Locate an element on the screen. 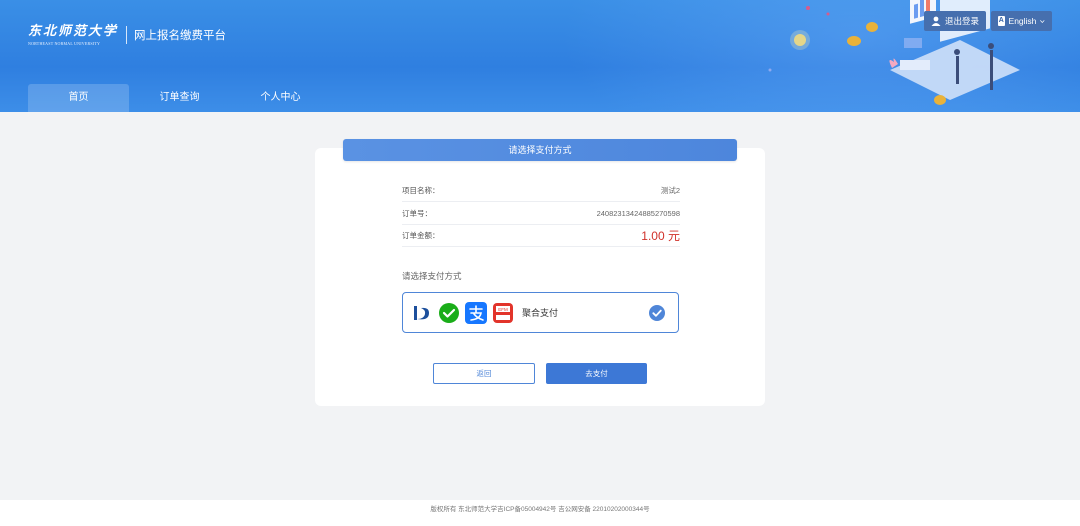  back-button: 返回 is located at coordinates (484, 373).